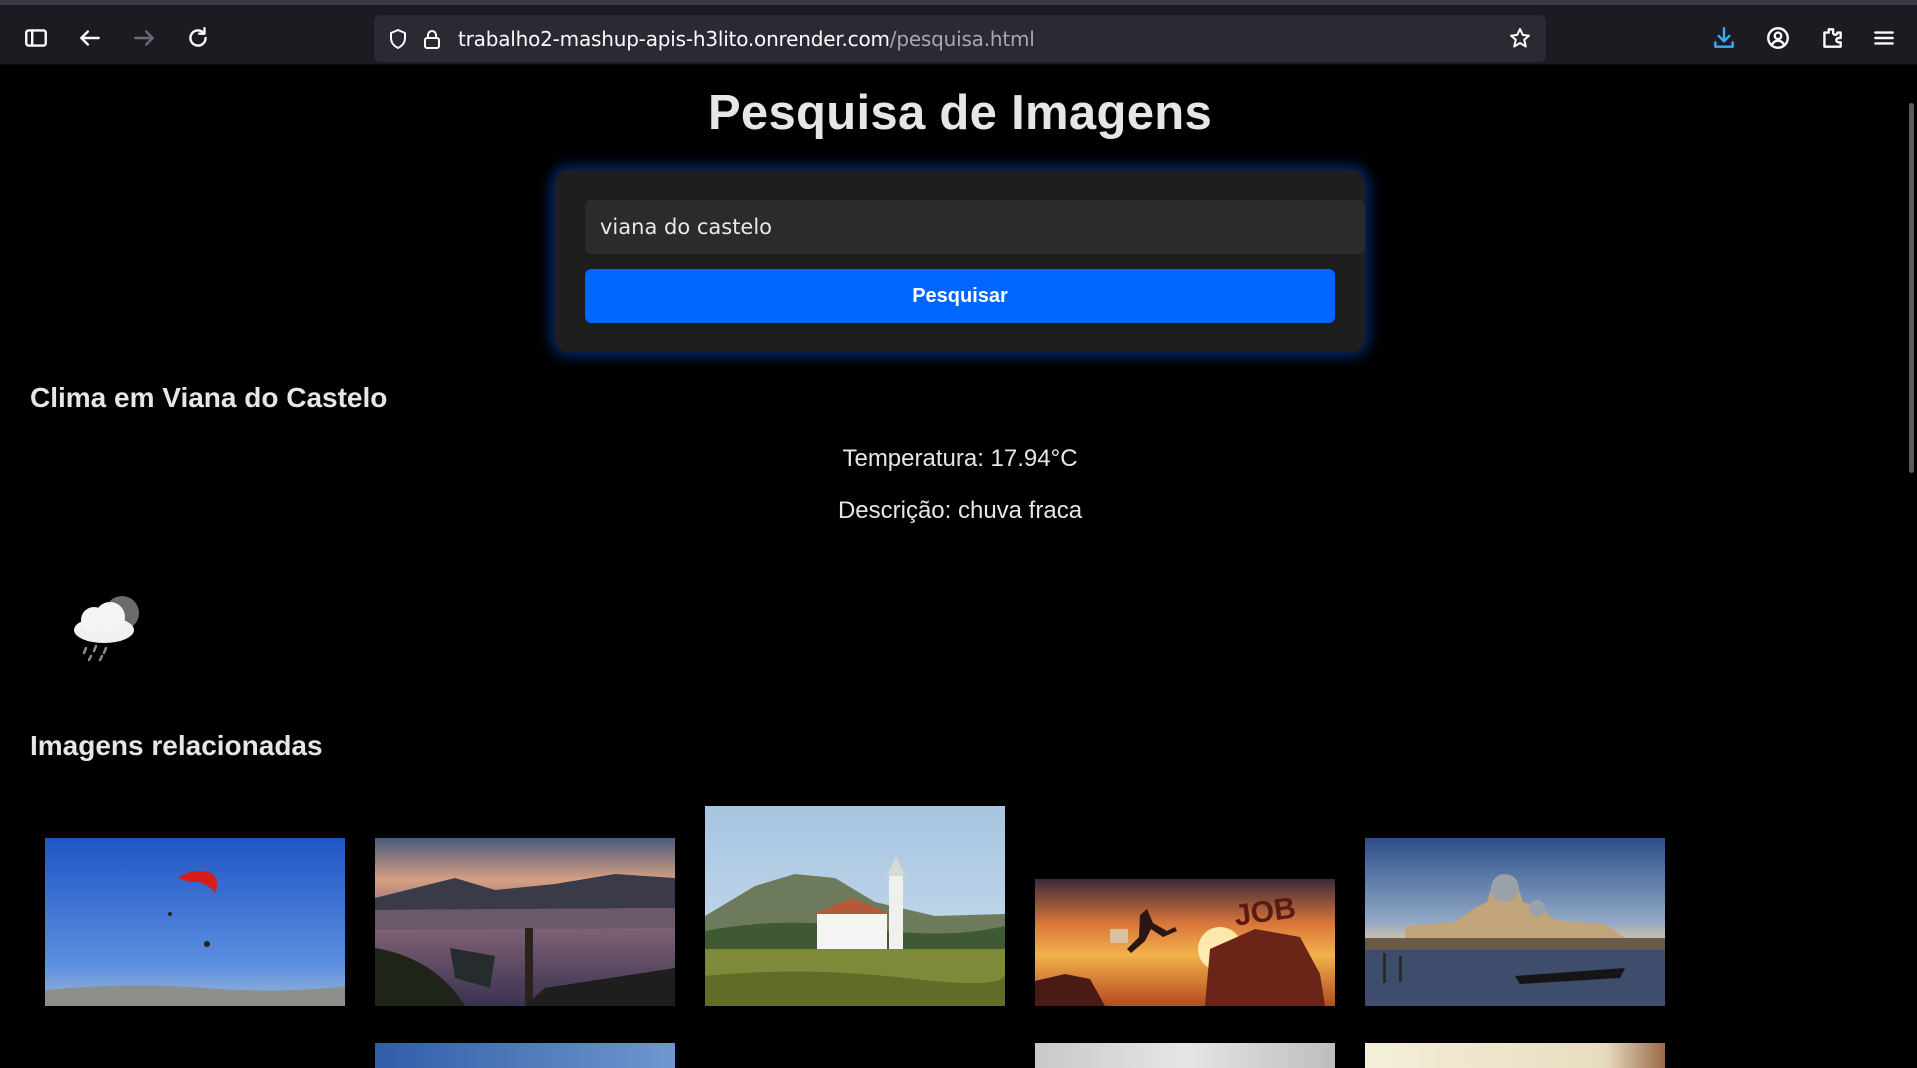  I want to click on image-river-sunset-boat, so click(525, 922).